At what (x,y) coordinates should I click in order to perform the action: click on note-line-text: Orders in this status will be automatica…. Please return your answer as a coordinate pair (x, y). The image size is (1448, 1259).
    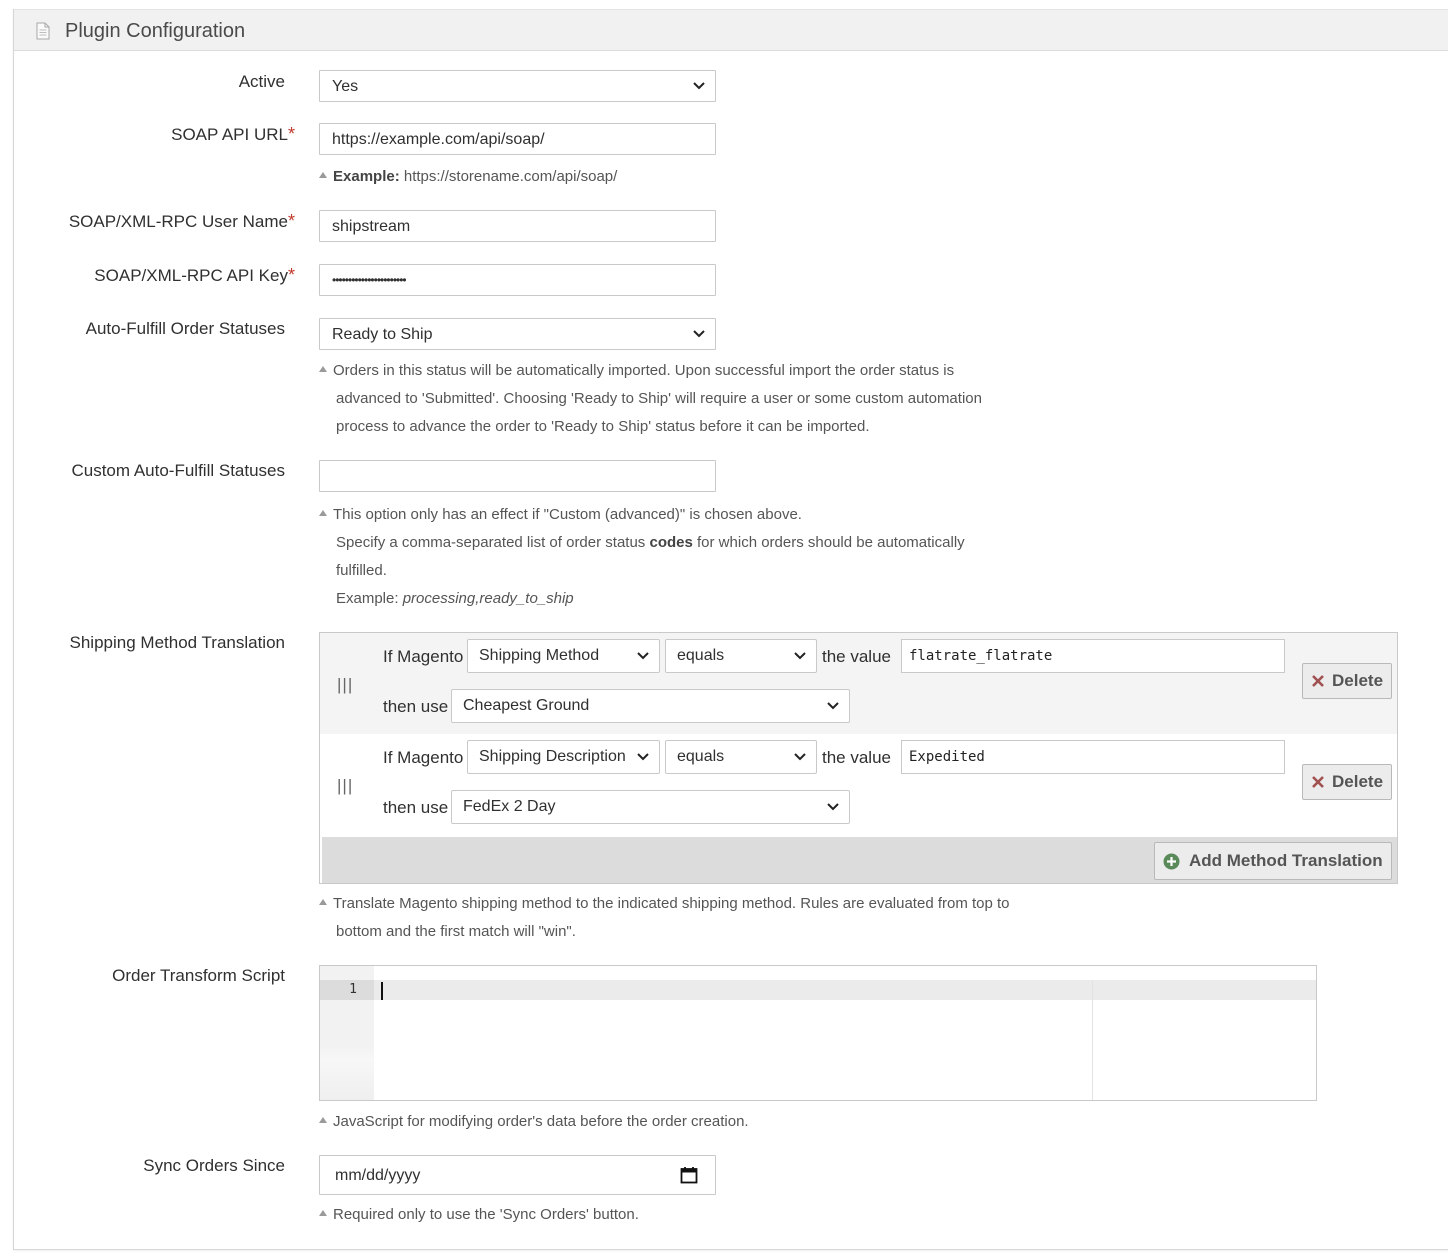
    Looking at the image, I should click on (644, 370).